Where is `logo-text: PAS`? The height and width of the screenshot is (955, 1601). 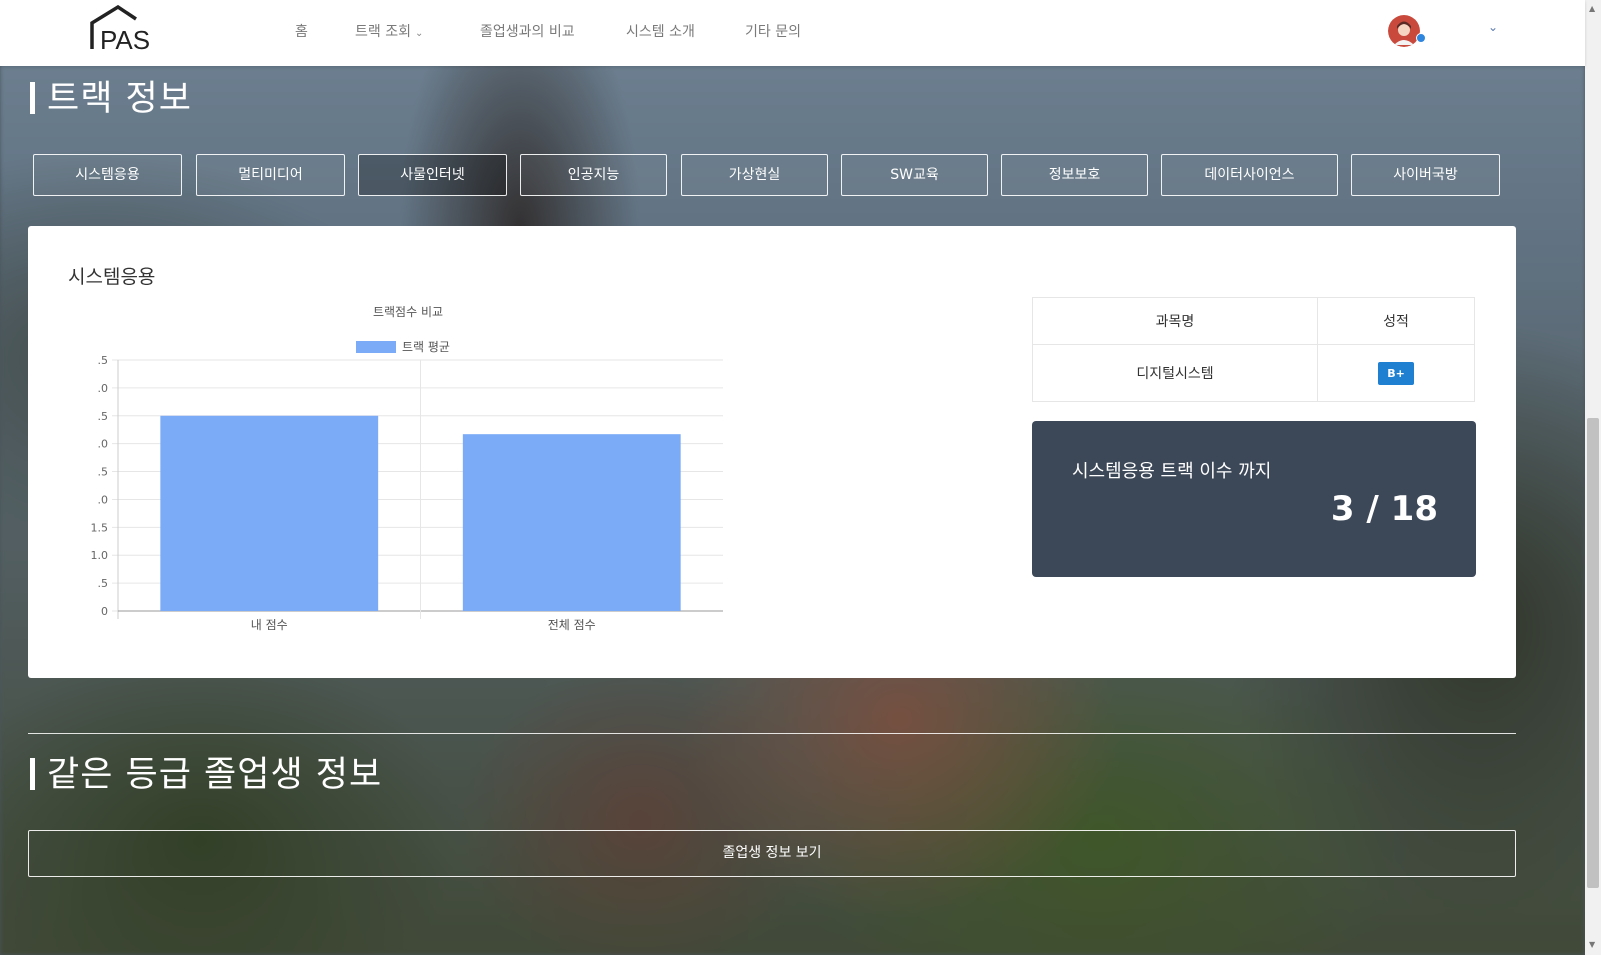
logo-text: PAS is located at coordinates (125, 39).